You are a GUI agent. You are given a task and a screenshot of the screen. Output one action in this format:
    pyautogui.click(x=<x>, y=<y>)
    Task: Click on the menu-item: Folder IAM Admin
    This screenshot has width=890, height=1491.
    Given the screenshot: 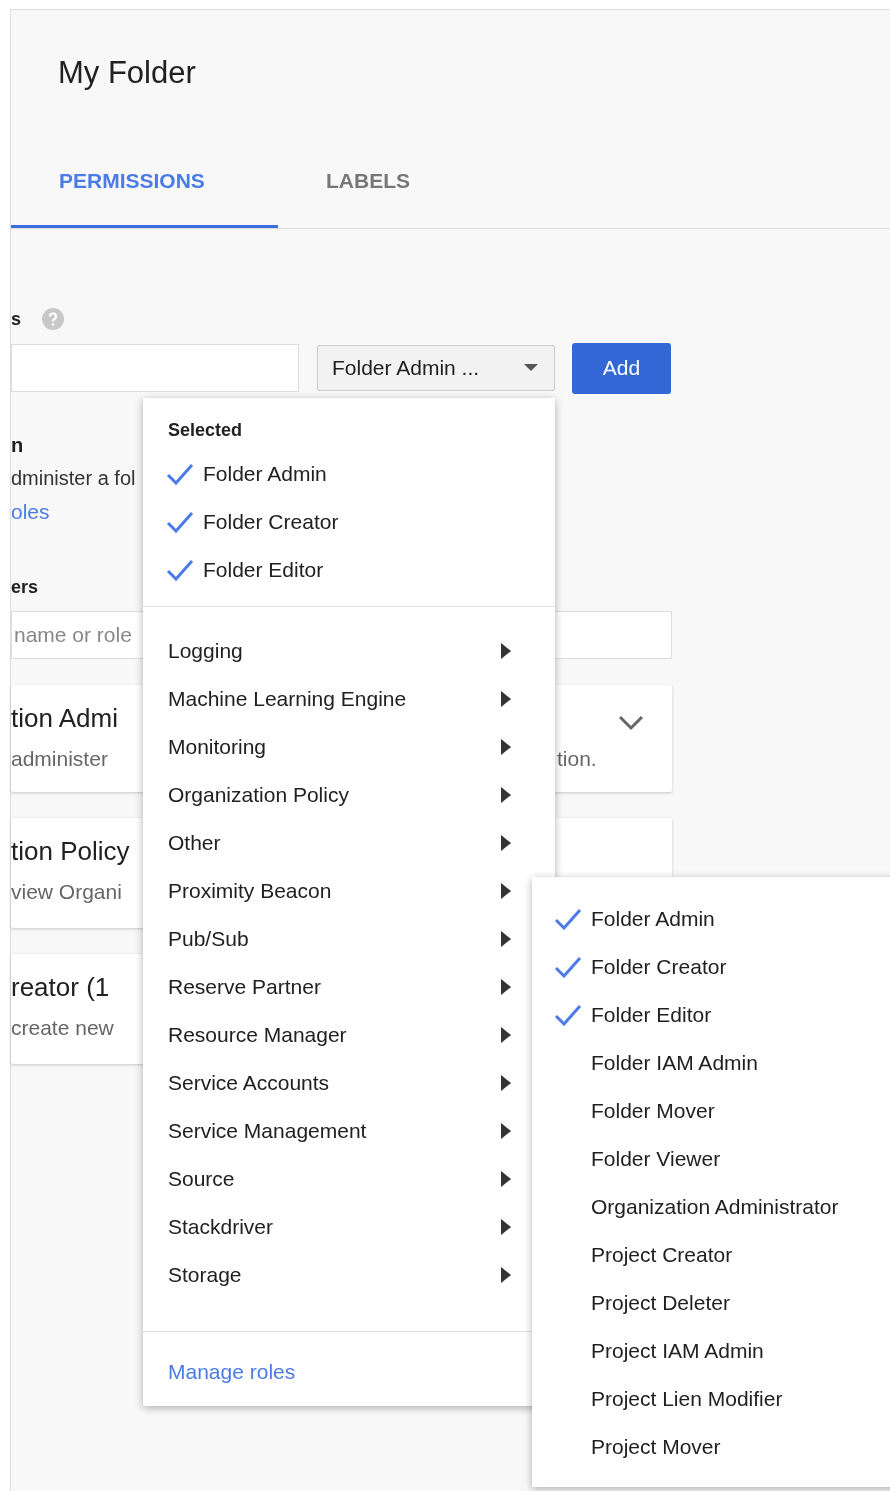 What is the action you would take?
    pyautogui.click(x=711, y=1063)
    